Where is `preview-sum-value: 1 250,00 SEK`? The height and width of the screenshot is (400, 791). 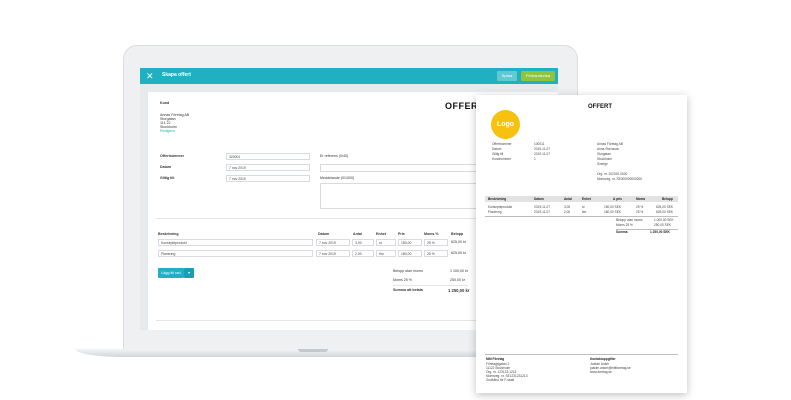 preview-sum-value: 1 250,00 SEK is located at coordinates (660, 232).